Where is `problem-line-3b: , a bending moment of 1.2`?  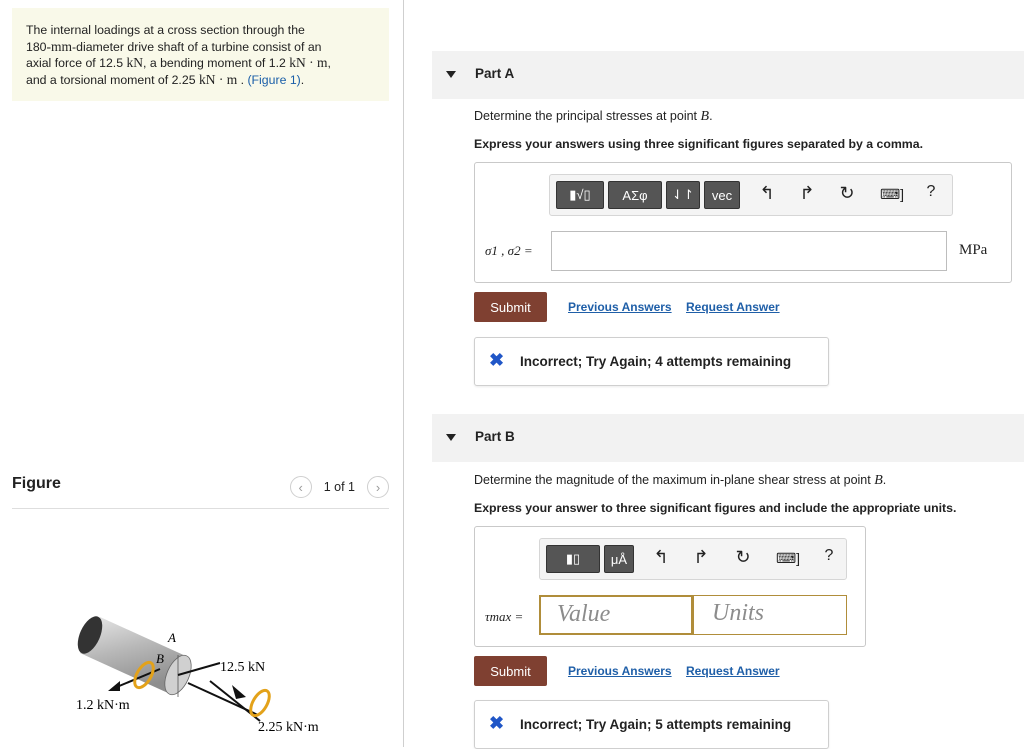 problem-line-3b: , a bending moment of 1.2 is located at coordinates (216, 63).